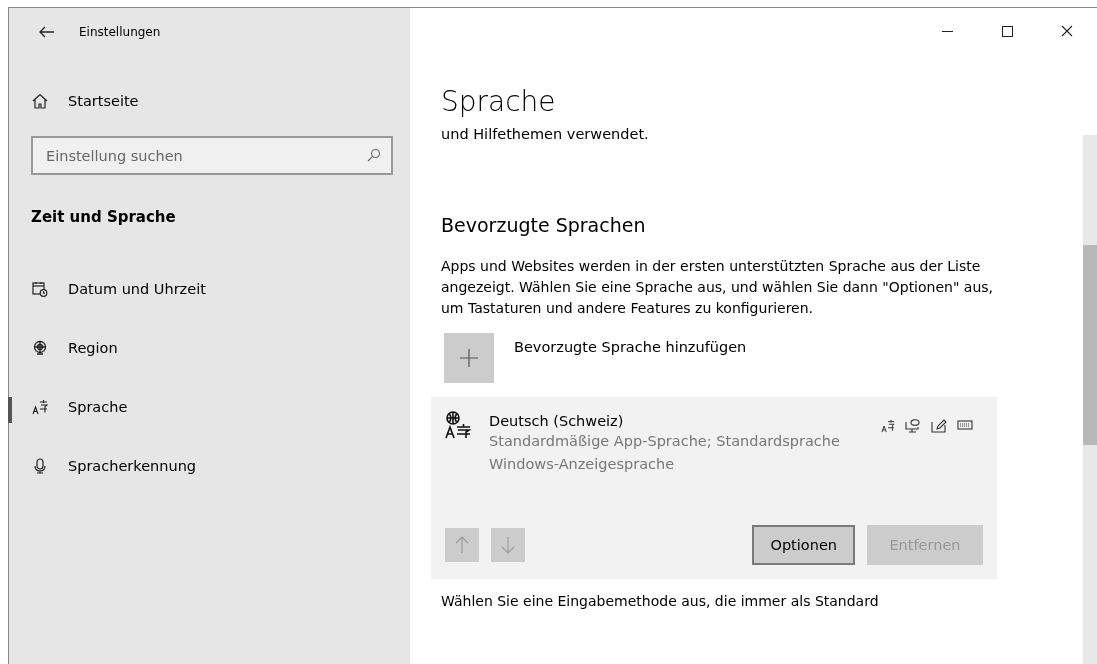 Image resolution: width=1097 pixels, height=664 pixels. Describe the element at coordinates (137, 288) in the screenshot. I see `sidebar-item: Datum und Uhrzeit` at that location.